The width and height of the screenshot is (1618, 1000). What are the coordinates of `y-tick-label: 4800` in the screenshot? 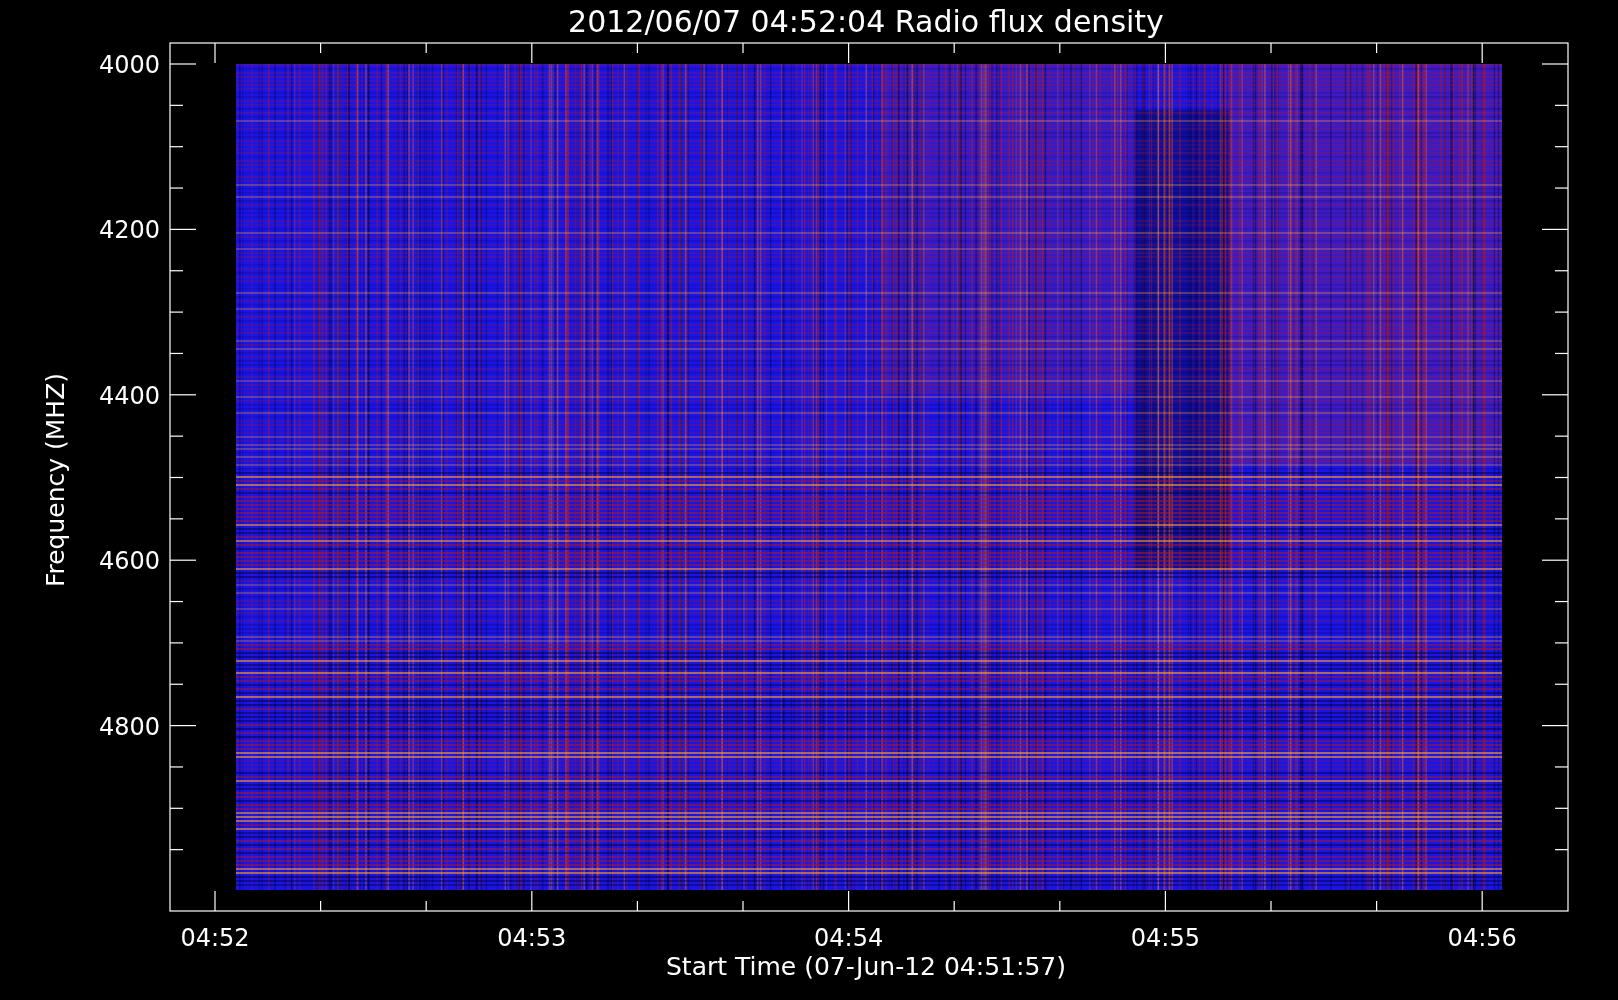 It's located at (129, 726).